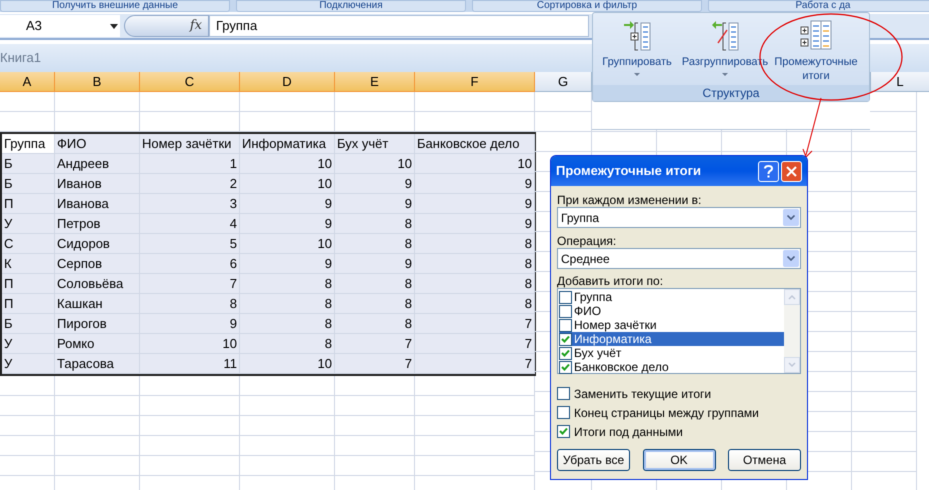  Describe the element at coordinates (115, 6) in the screenshot. I see `ribbon-group-label: Получить внешние данные` at that location.